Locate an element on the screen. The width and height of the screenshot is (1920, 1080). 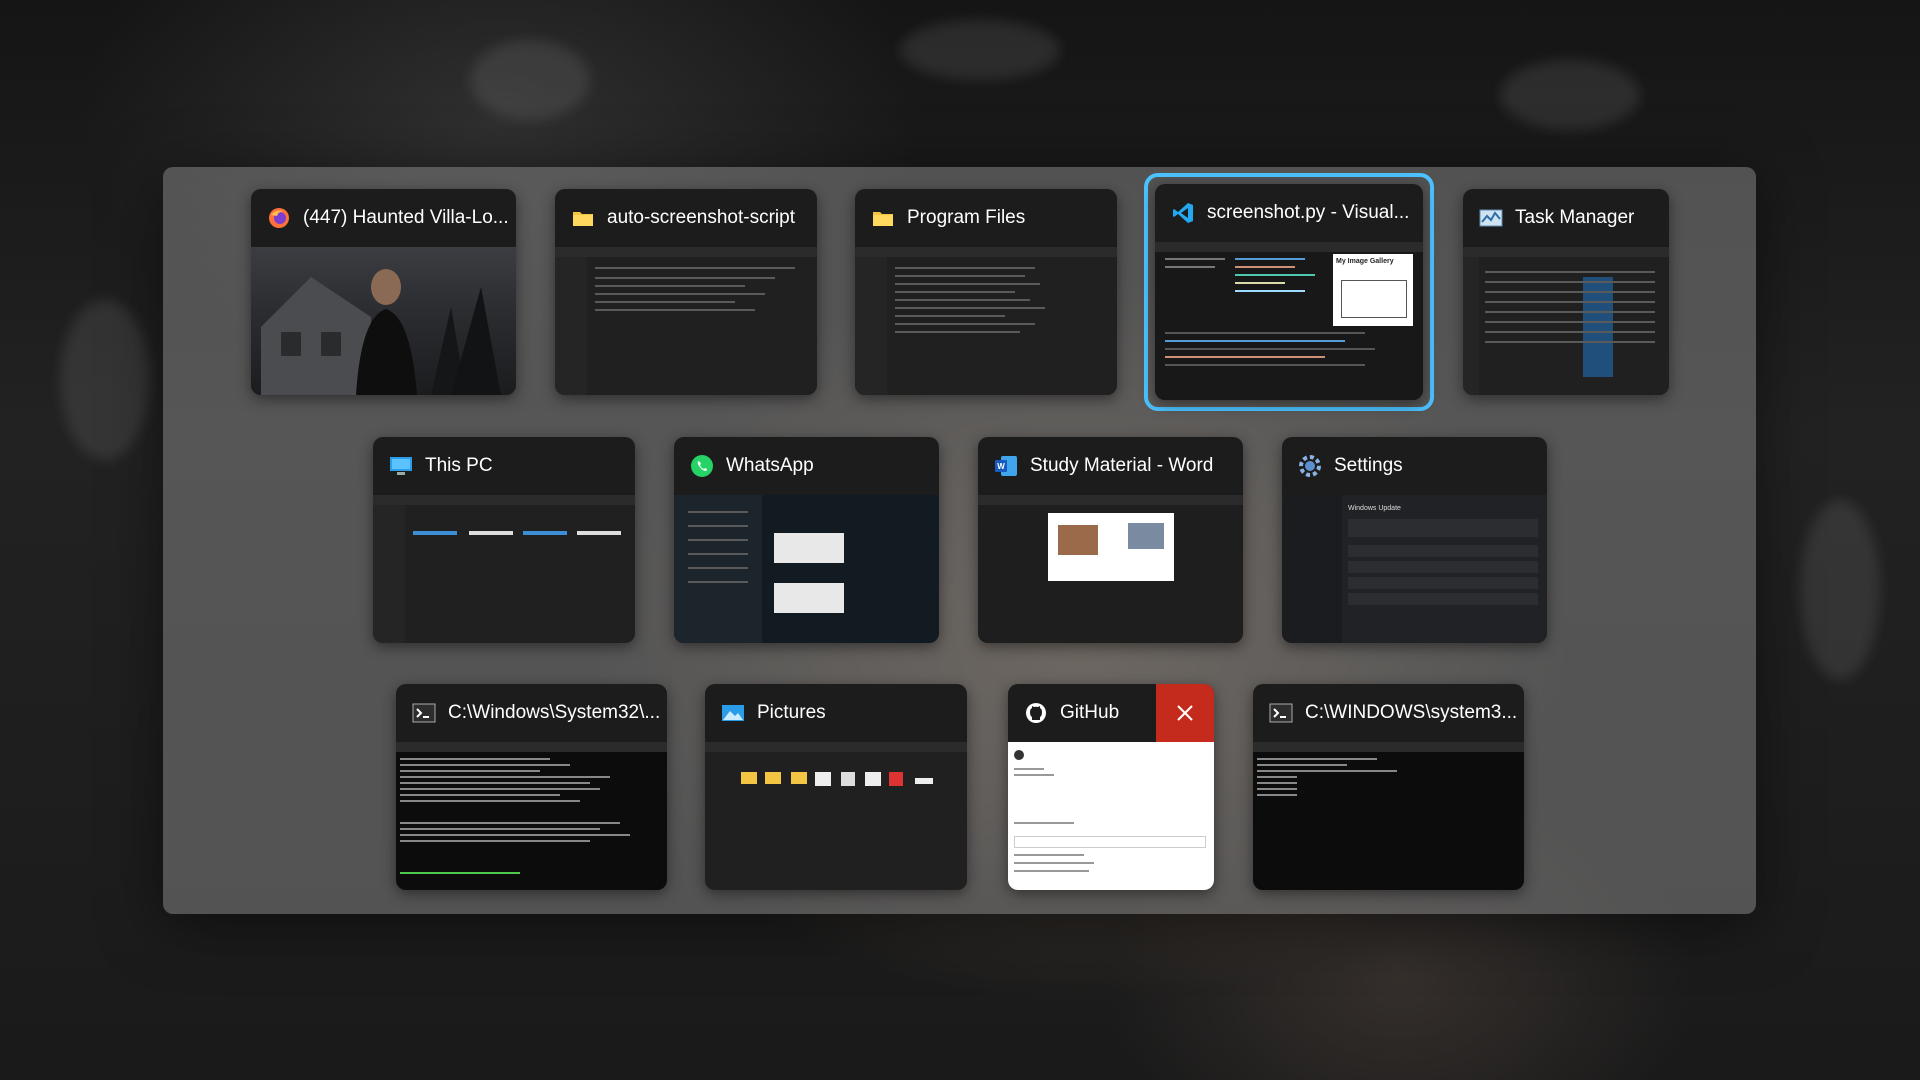
firefox-icon is located at coordinates (279, 218).